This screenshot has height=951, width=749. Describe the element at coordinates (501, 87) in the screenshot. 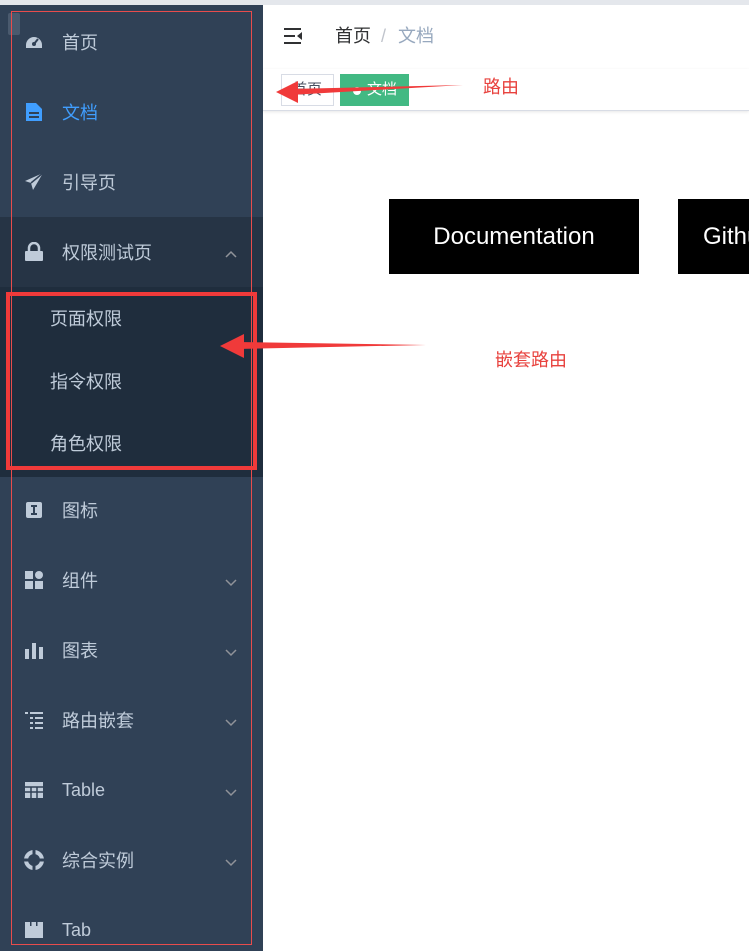

I see `annotation-route: 路由` at that location.